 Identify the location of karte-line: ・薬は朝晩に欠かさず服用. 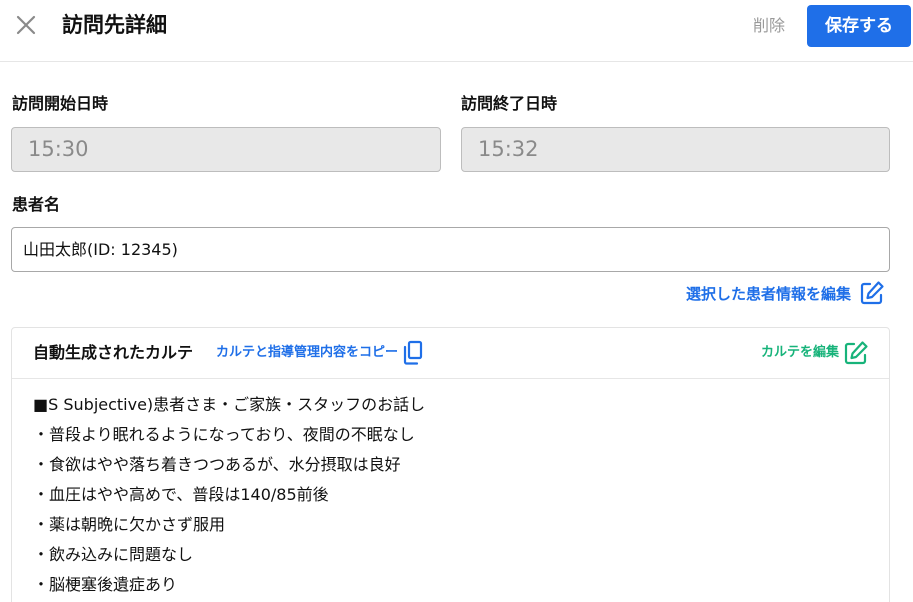
(129, 524).